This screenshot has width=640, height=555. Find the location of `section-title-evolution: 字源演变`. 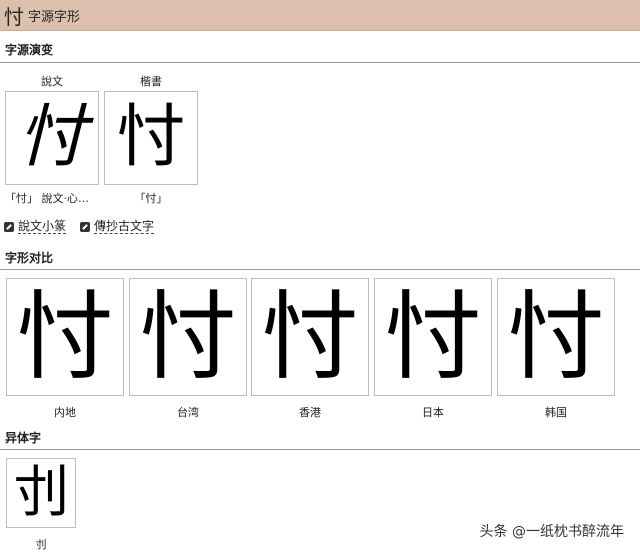

section-title-evolution: 字源演变 is located at coordinates (29, 50).